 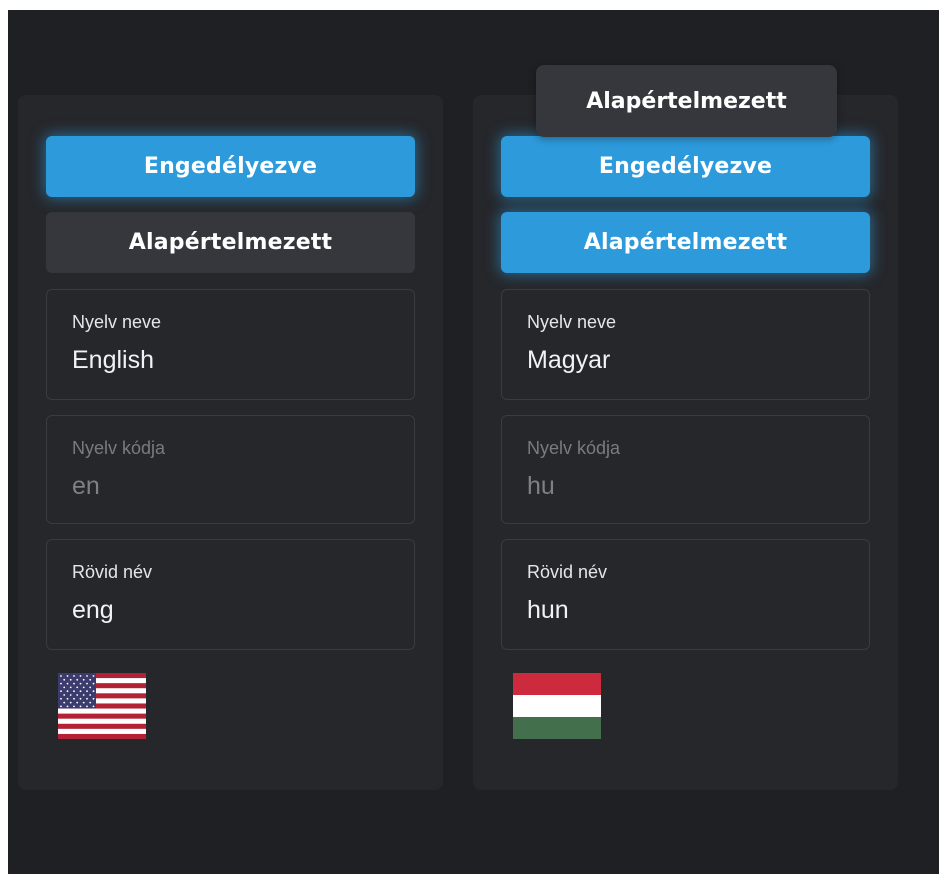 I want to click on us-flag-icon, so click(x=102, y=706).